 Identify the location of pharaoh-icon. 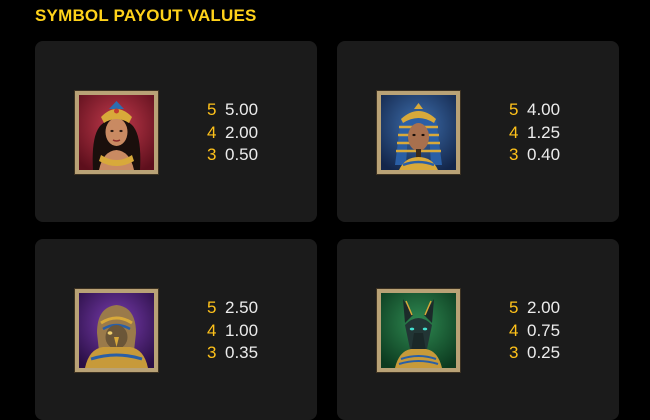
(418, 132).